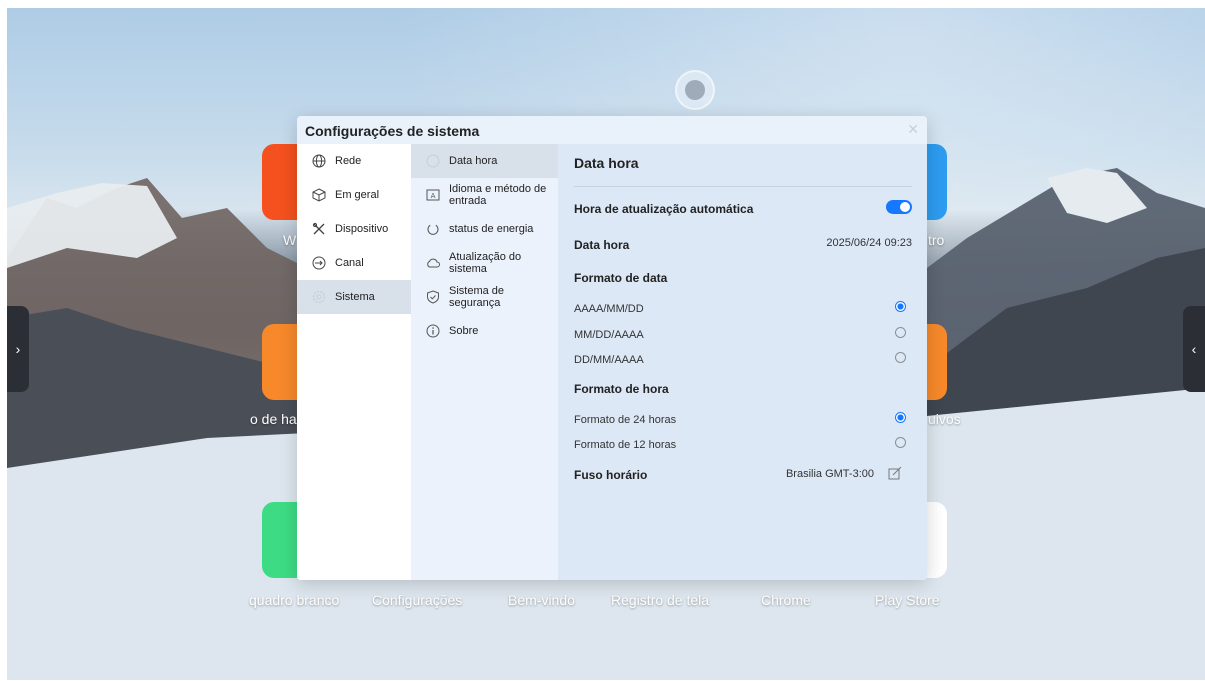 Image resolution: width=1205 pixels, height=681 pixels. Describe the element at coordinates (907, 600) in the screenshot. I see `dock-label-playstore: Play Store` at that location.